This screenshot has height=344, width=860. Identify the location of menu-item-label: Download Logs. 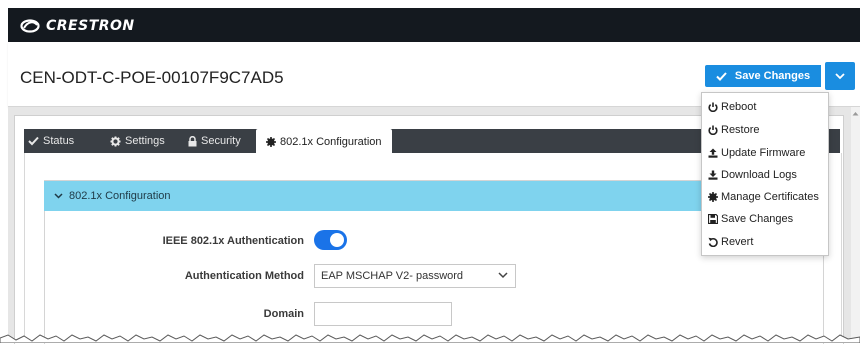
(759, 175).